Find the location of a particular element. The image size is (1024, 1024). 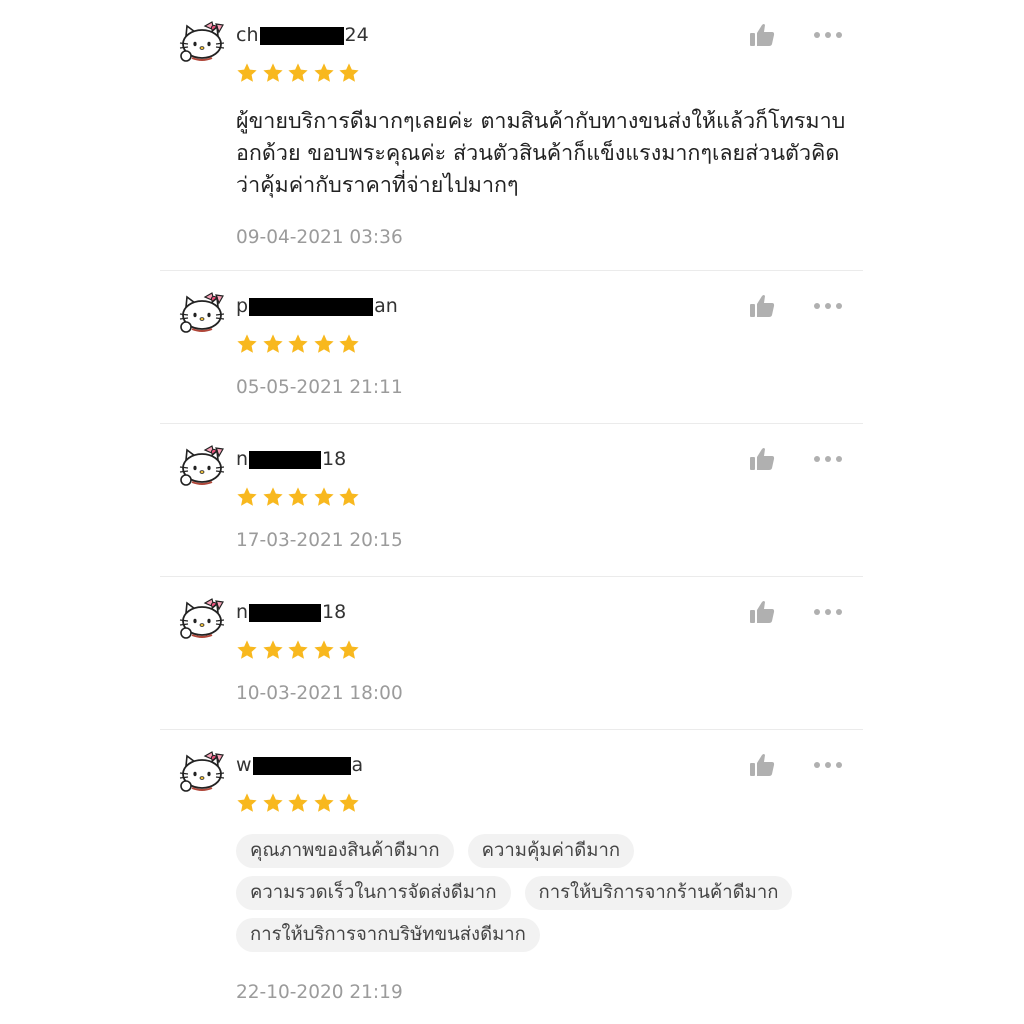

username: ch 24 is located at coordinates (302, 35).